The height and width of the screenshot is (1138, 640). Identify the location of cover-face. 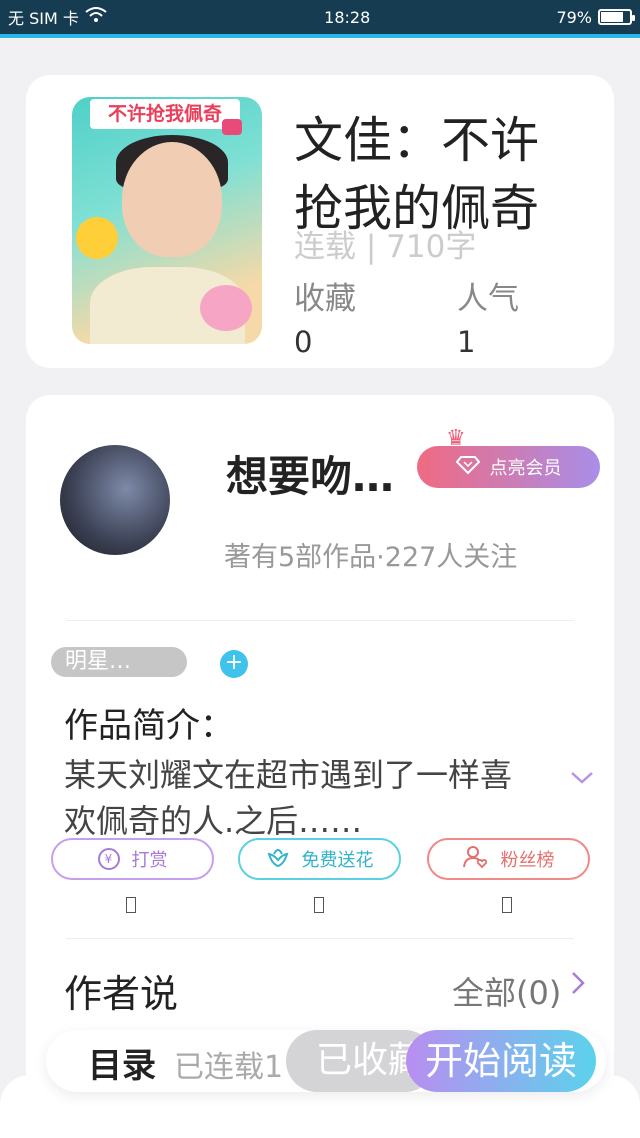
(172, 199).